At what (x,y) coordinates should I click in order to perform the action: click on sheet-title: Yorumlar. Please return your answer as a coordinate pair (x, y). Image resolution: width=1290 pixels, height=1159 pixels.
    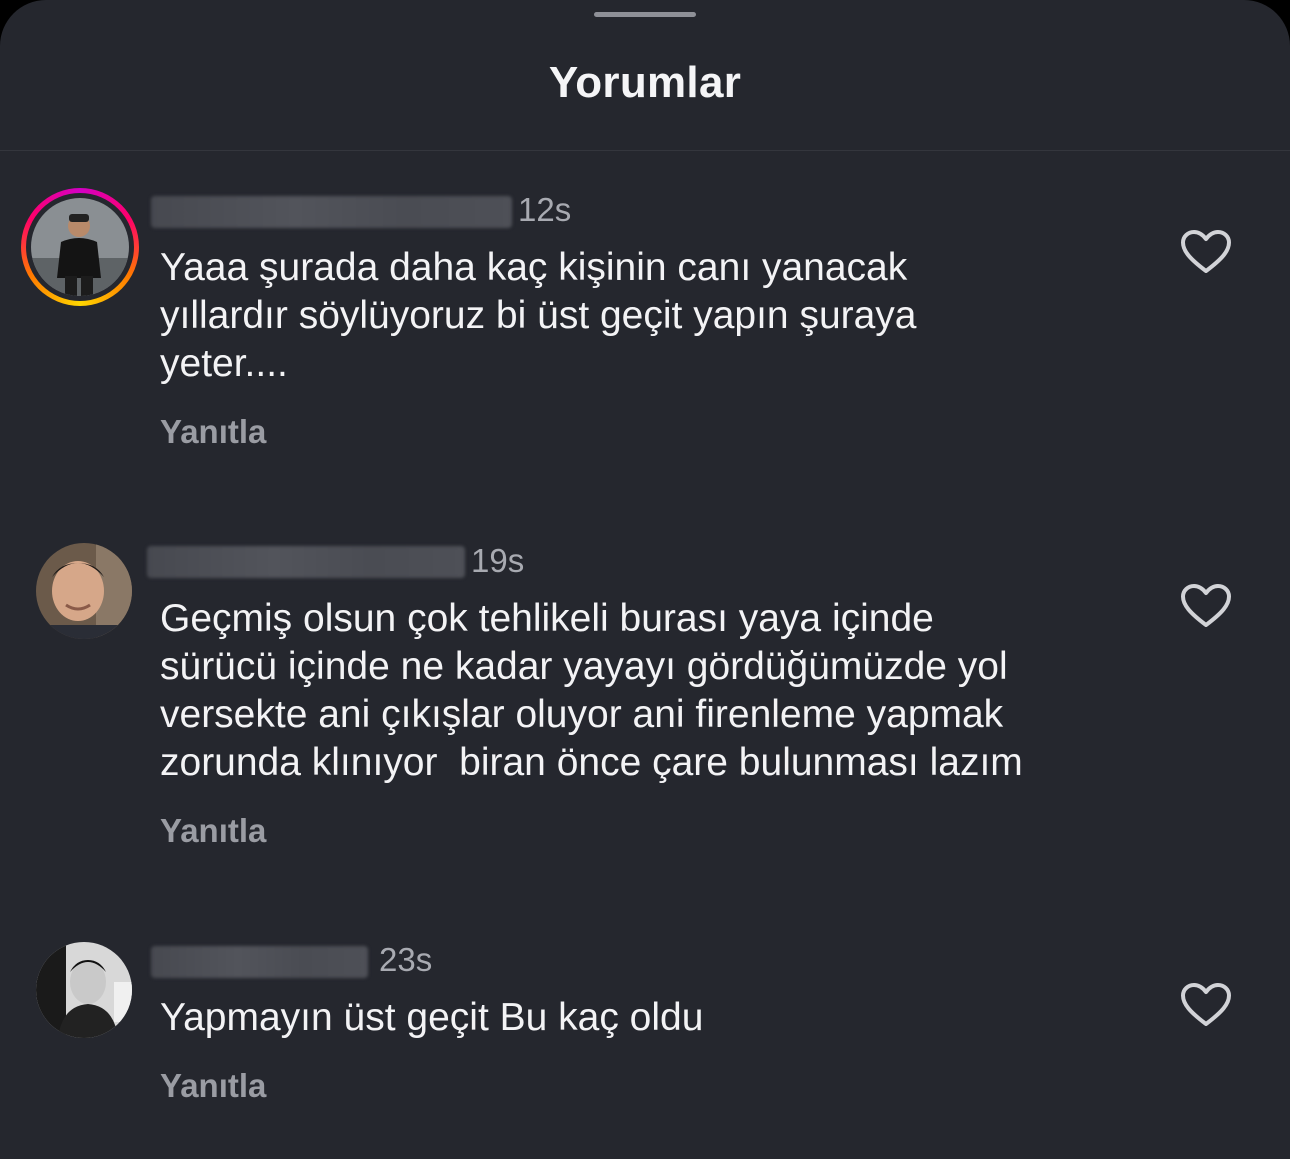
    Looking at the image, I should click on (645, 82).